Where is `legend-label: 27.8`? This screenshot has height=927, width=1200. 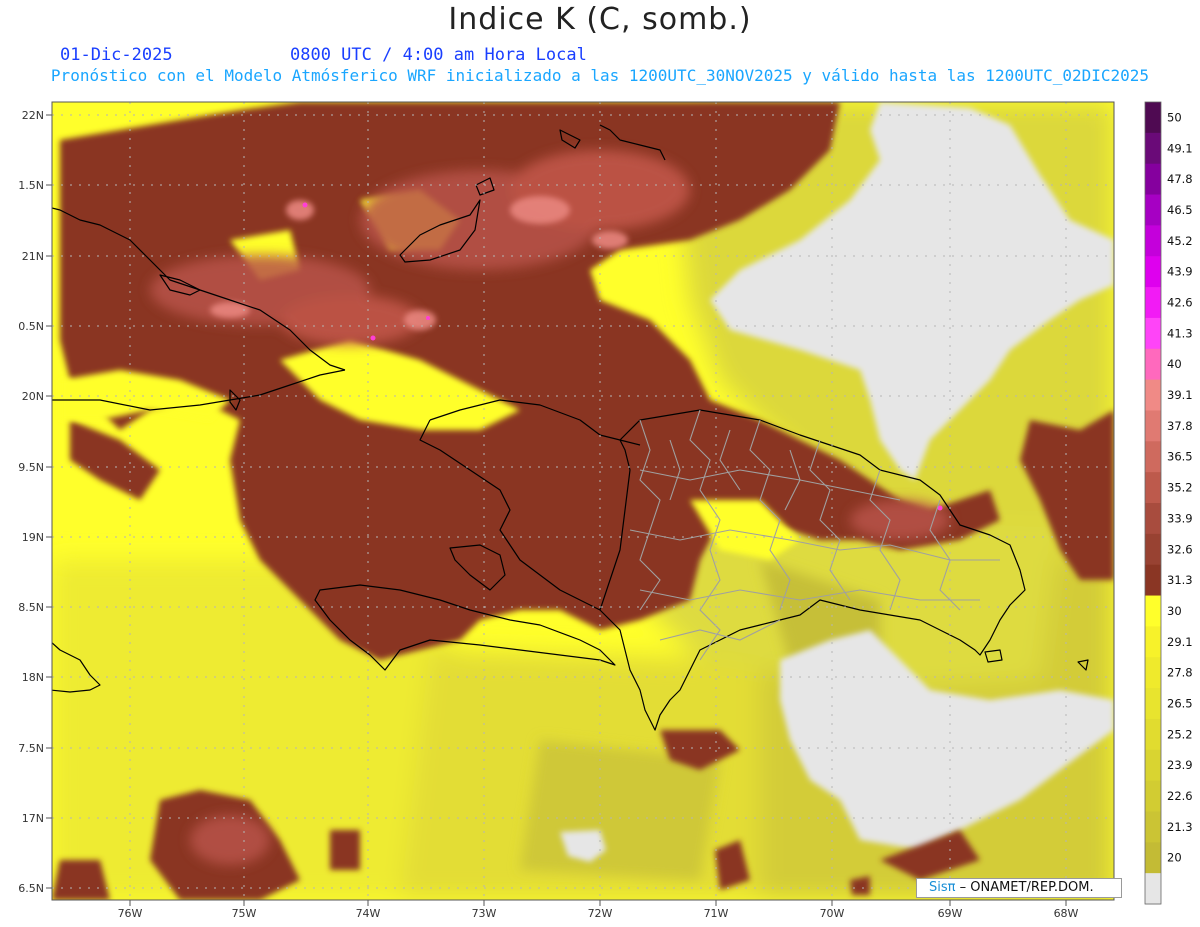
legend-label: 27.8 is located at coordinates (1180, 673).